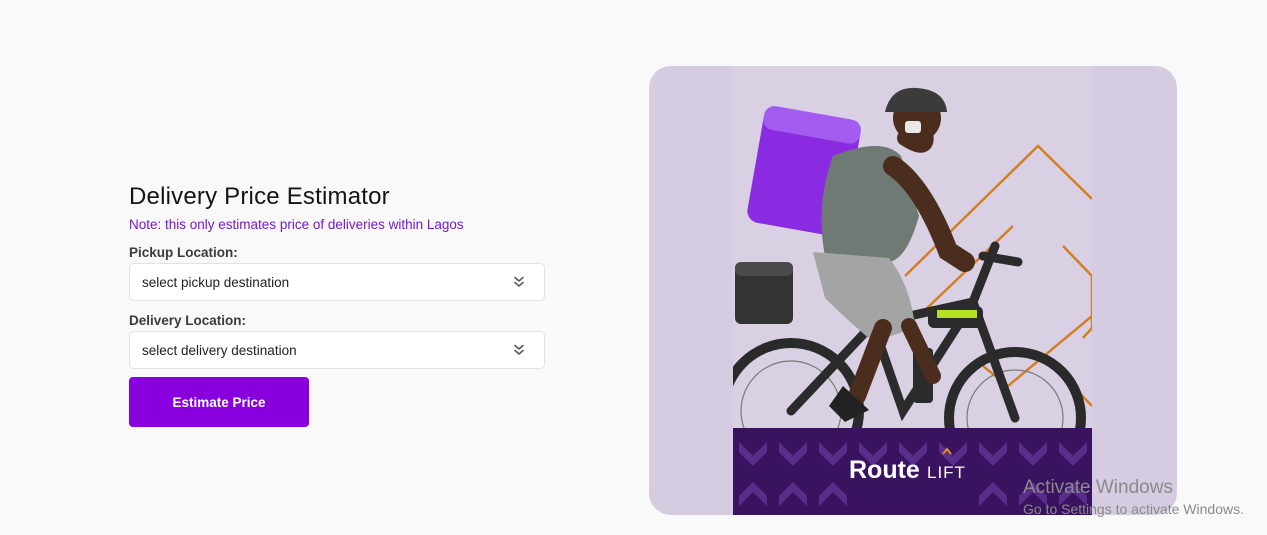 The width and height of the screenshot is (1267, 535). I want to click on page-title: Delivery Price Estimator, so click(259, 196).